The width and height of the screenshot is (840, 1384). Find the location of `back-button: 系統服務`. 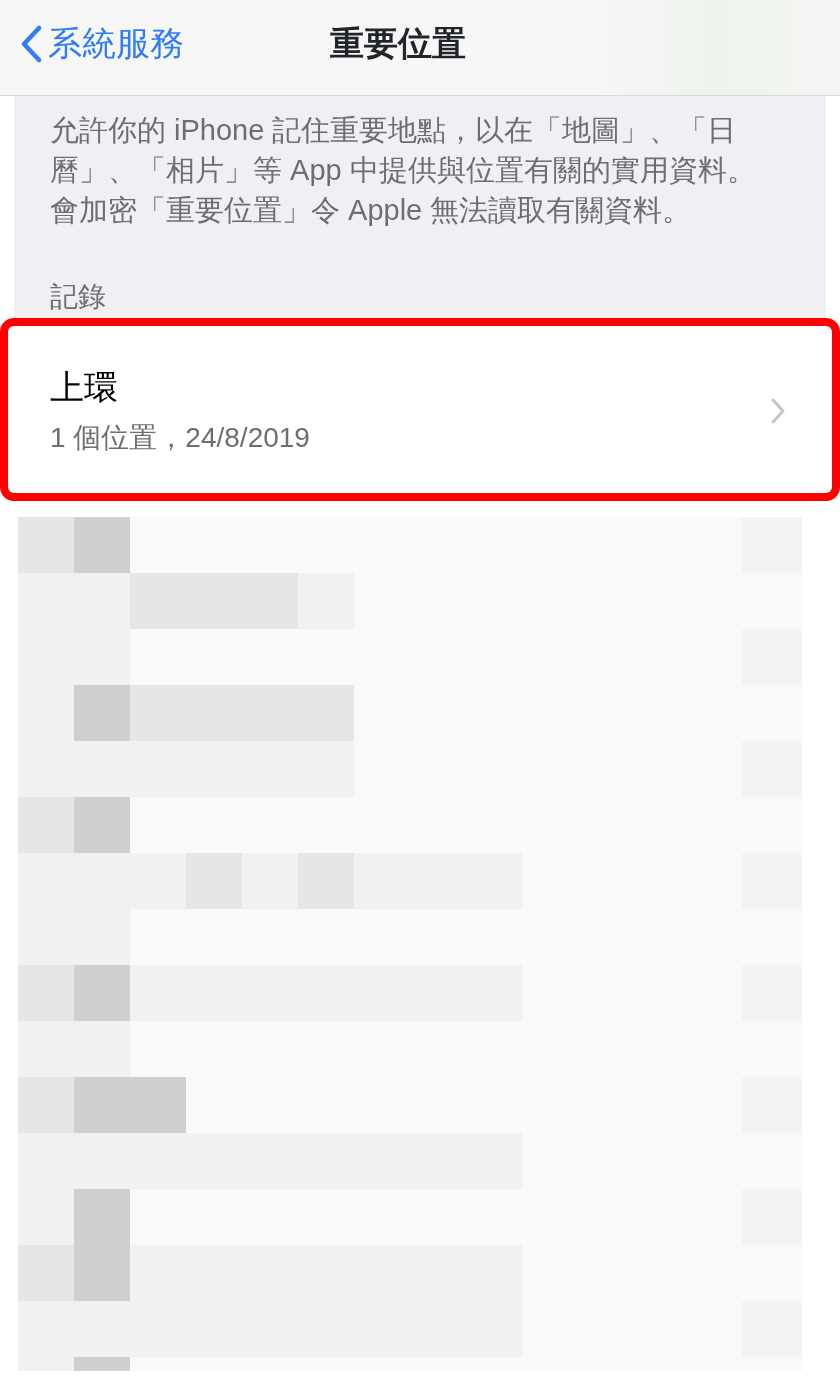

back-button: 系統服務 is located at coordinates (102, 43).